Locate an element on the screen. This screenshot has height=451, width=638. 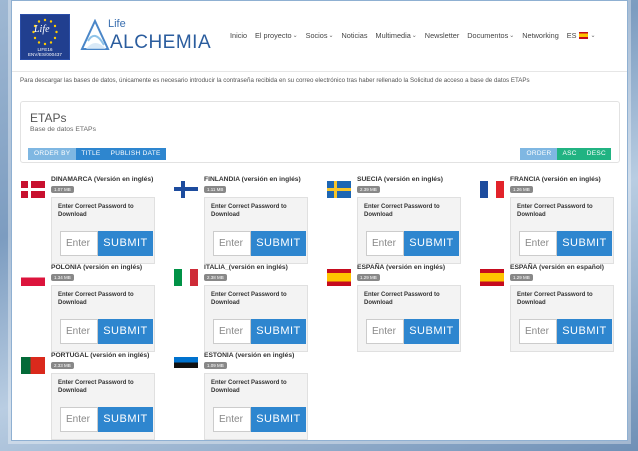
etap-title: ESTONIA (versión en inglés) is located at coordinates (249, 355).